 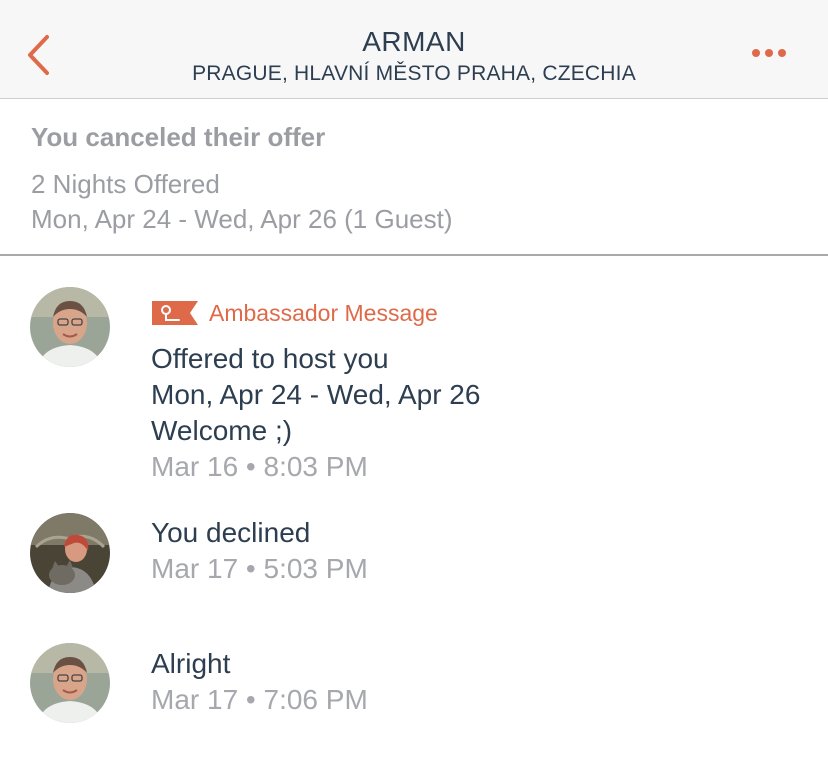 What do you see at coordinates (259, 466) in the screenshot?
I see `message-timestamp: Mar 16 • 8:03 PM` at bounding box center [259, 466].